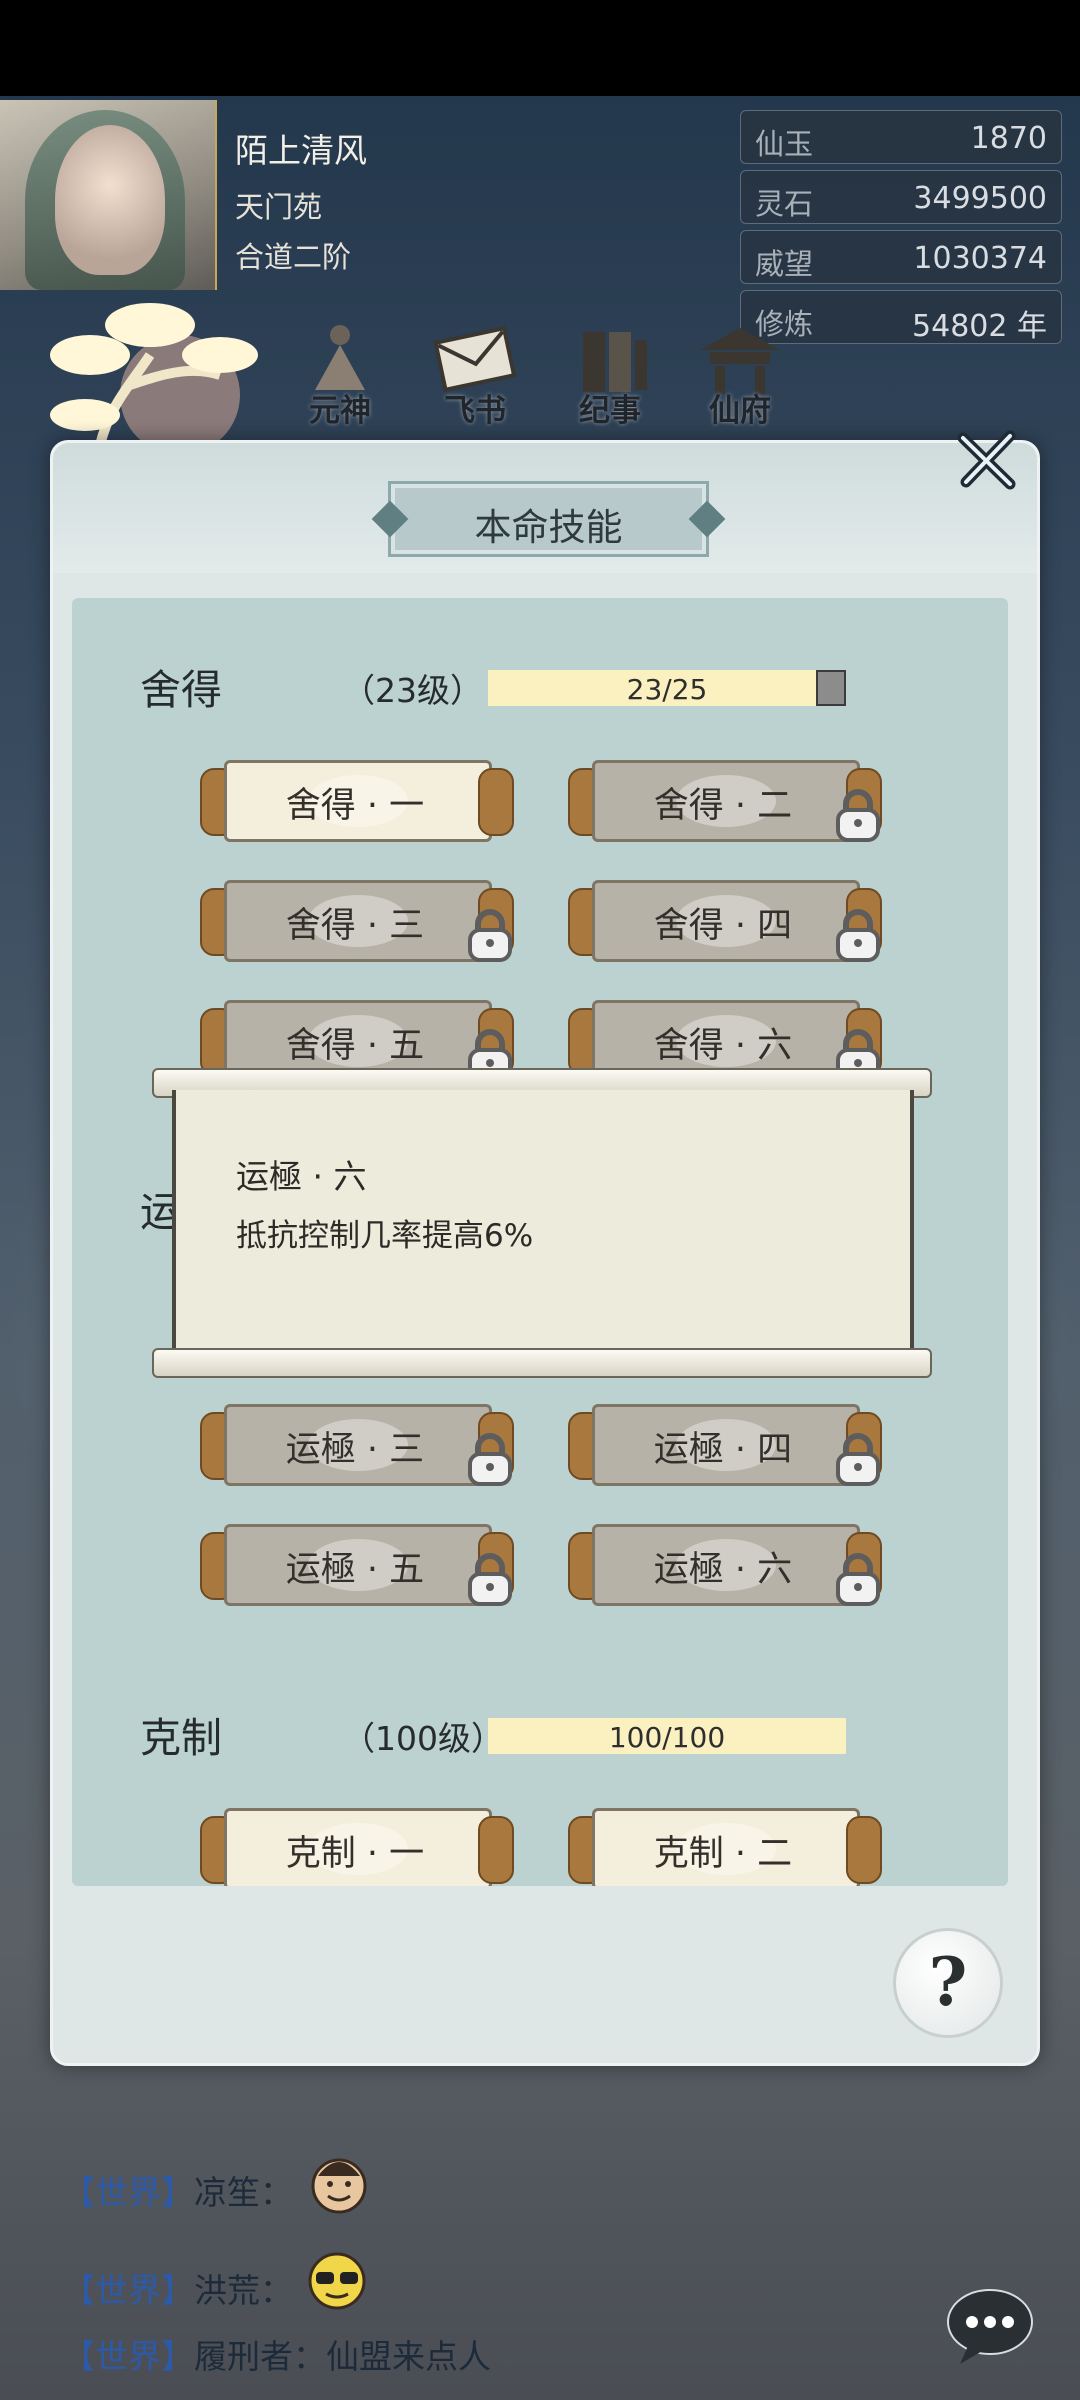 This screenshot has width=1080, height=2400. I want to click on skill-scroll: 运極 · 四, so click(725, 1445).